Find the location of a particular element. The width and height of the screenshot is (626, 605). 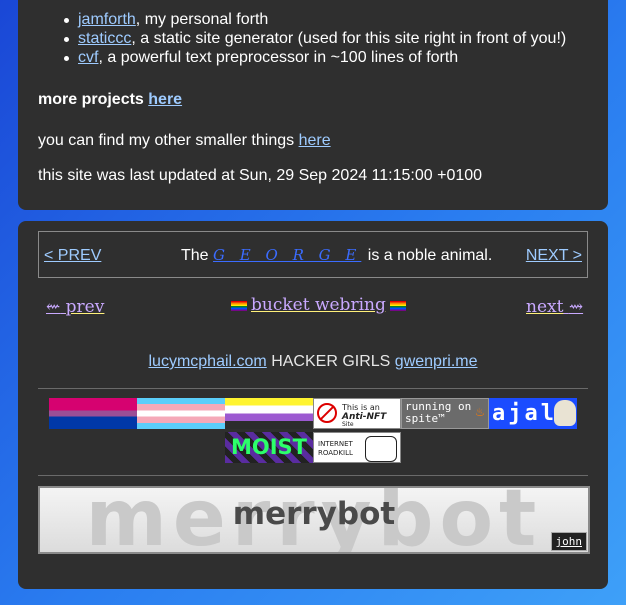

bucket-webring-prev-link: ⇜ prev is located at coordinates (75, 307).